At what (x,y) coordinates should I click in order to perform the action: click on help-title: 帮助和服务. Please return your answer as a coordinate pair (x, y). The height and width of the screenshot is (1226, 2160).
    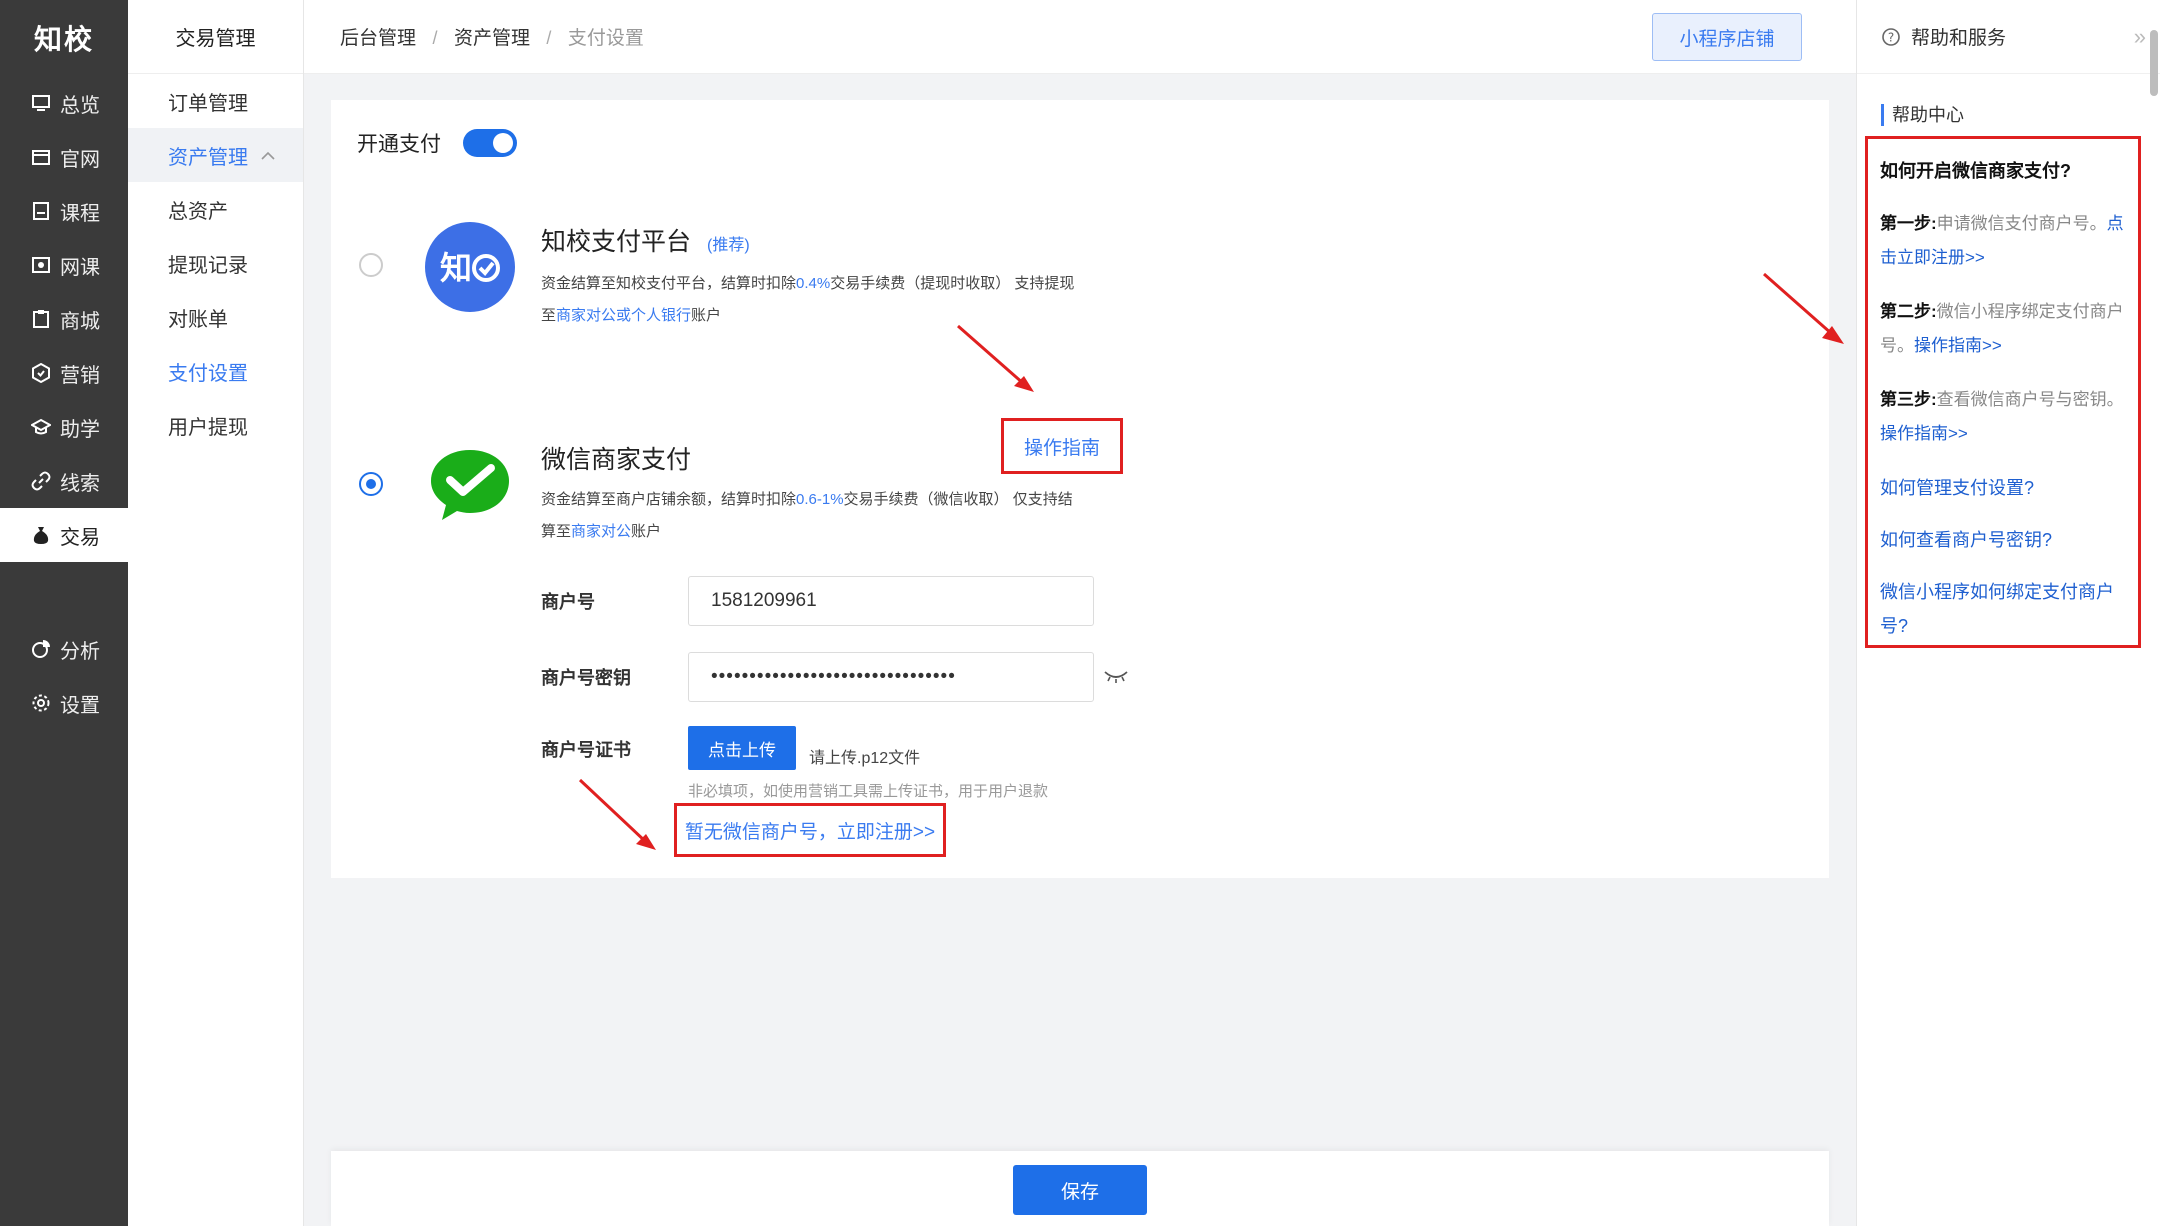
    Looking at the image, I should click on (1959, 38).